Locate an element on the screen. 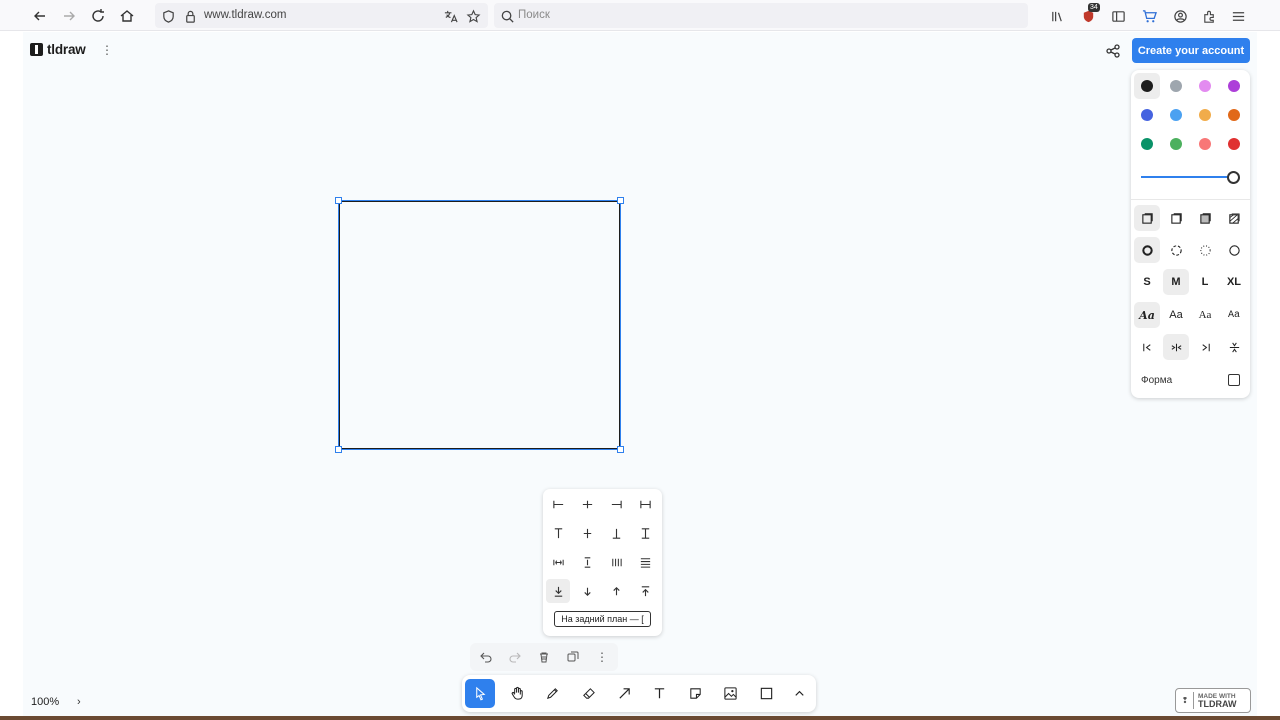  search-icon is located at coordinates (507, 16).